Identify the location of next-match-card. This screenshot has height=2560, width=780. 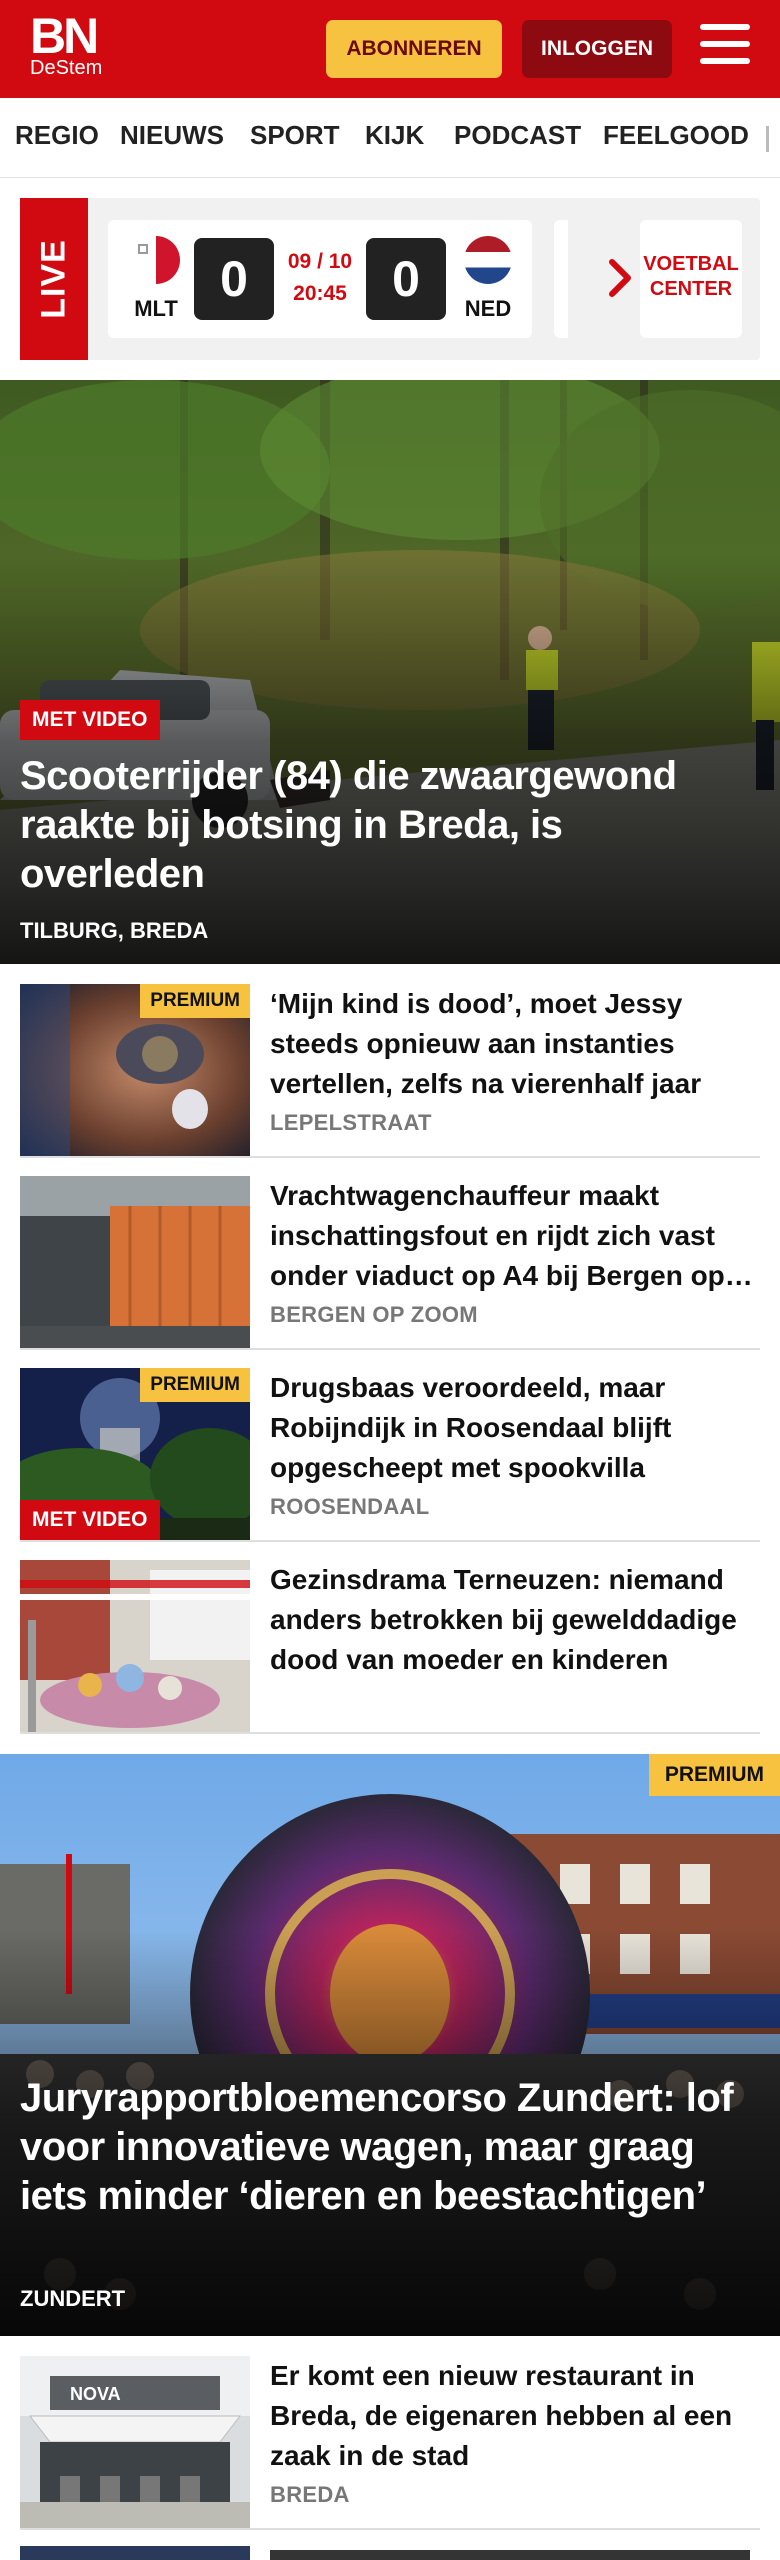
(561, 279).